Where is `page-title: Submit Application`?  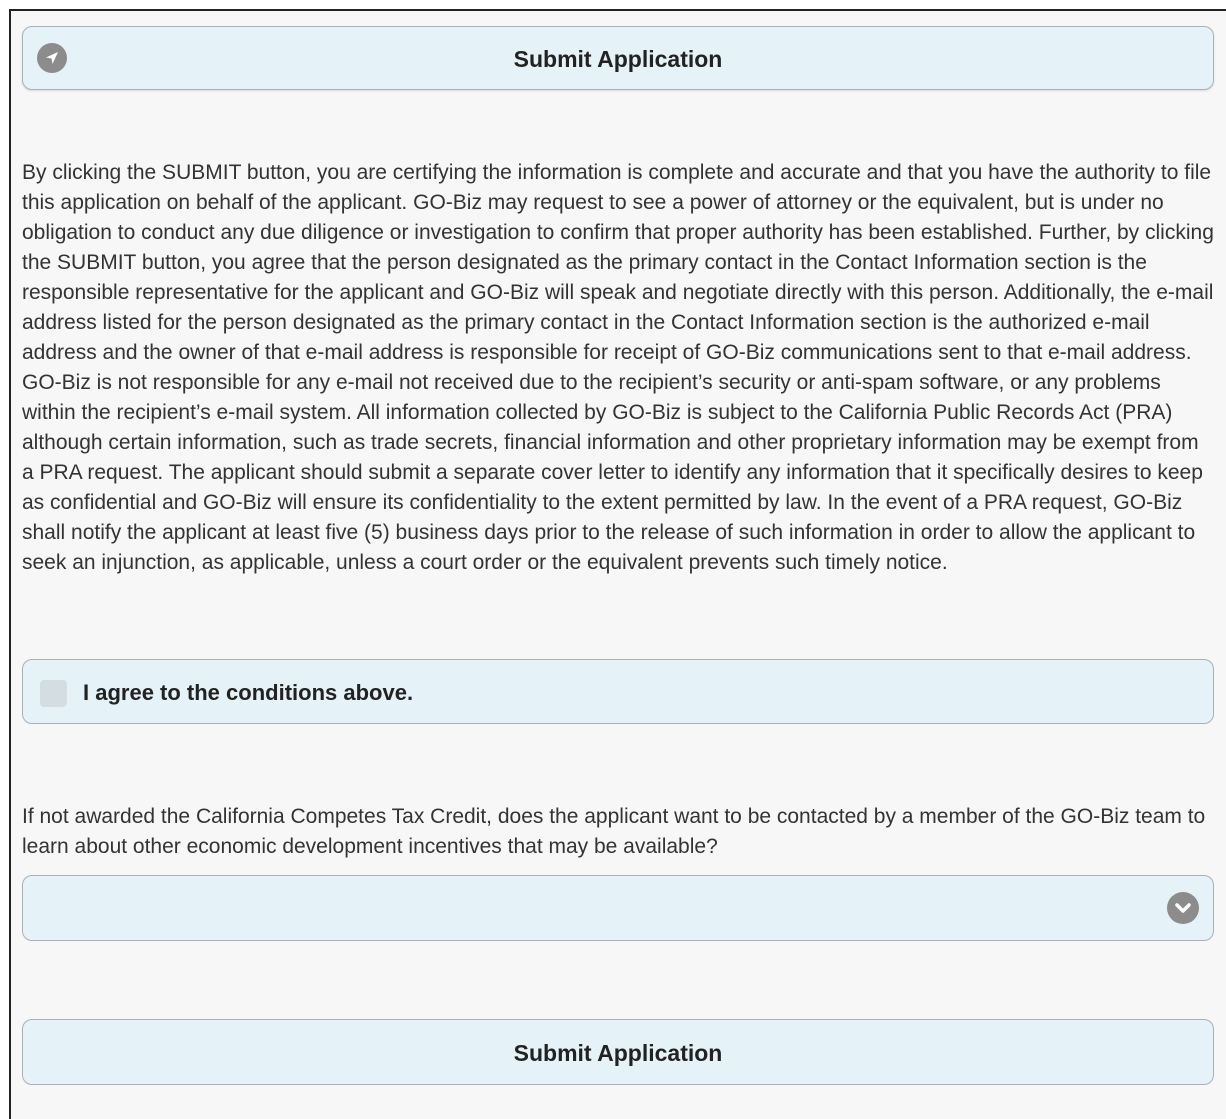
page-title: Submit Application is located at coordinates (618, 59).